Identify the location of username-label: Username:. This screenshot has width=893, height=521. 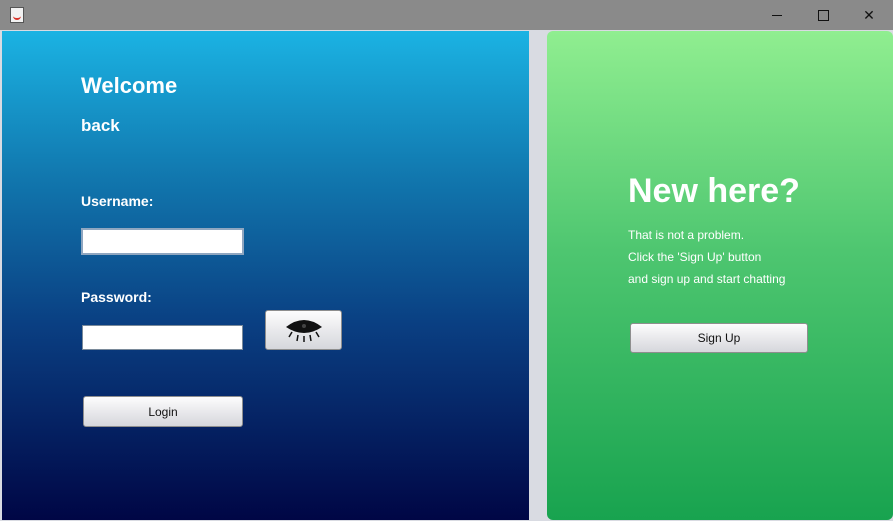
(117, 201).